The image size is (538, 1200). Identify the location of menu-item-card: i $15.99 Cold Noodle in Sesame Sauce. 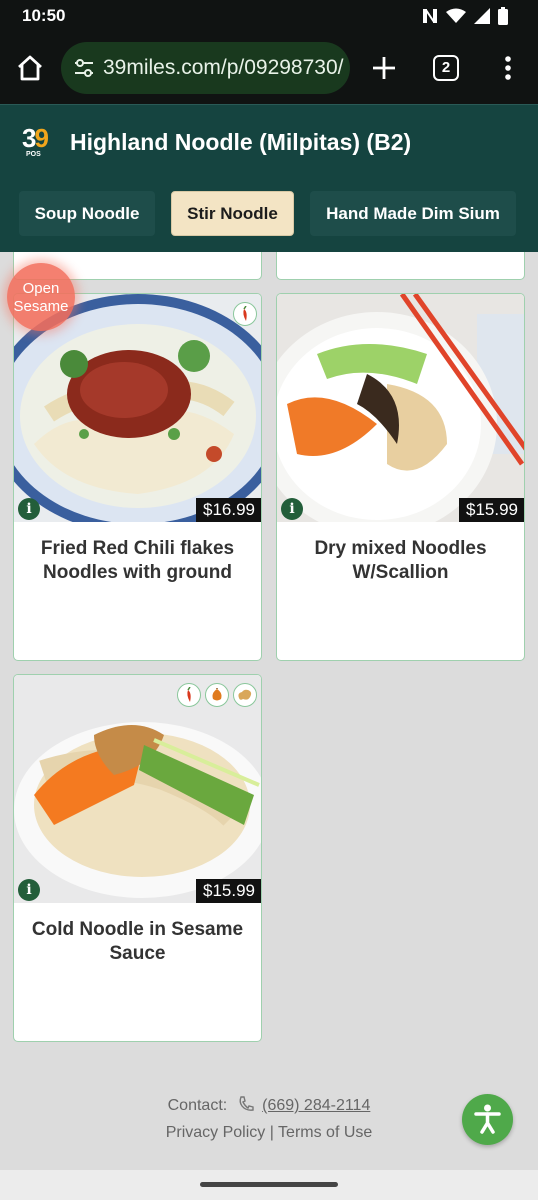
(137, 858).